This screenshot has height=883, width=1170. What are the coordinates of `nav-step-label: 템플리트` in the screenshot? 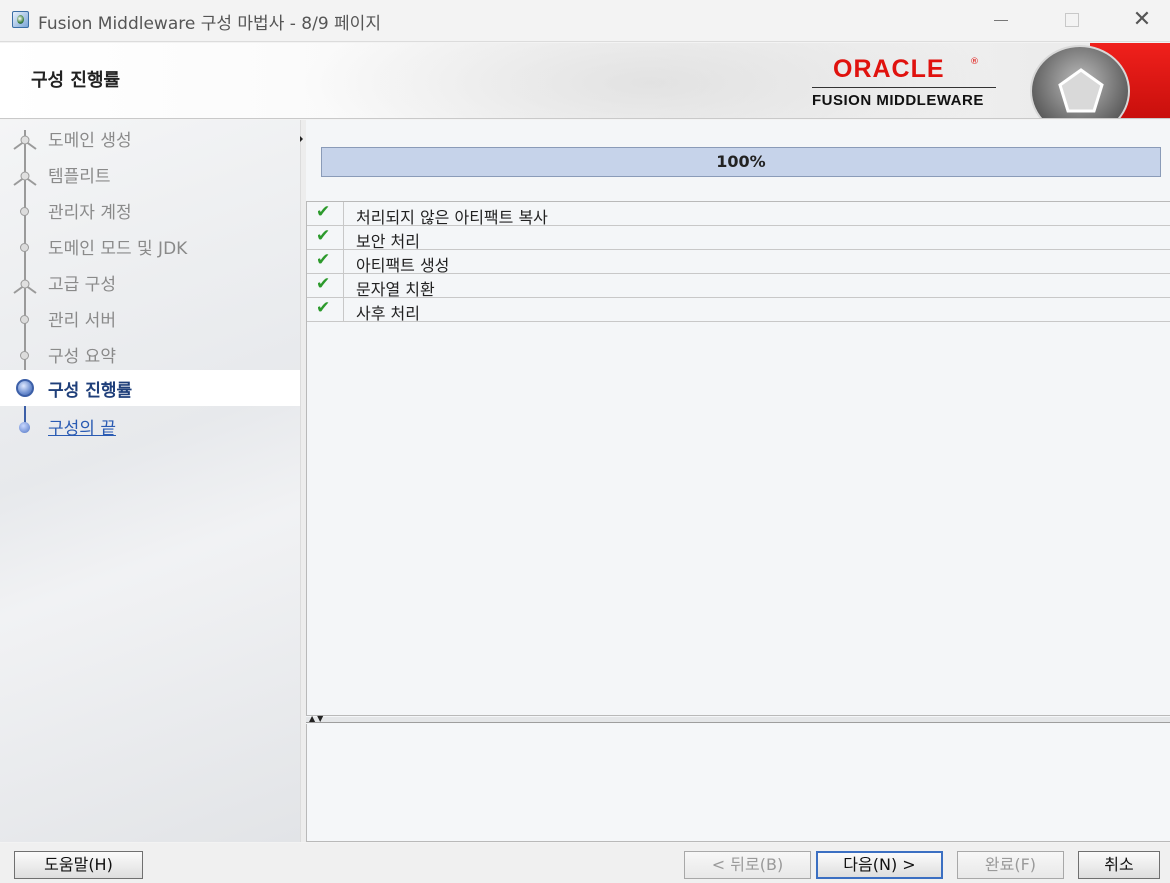 It's located at (79, 177).